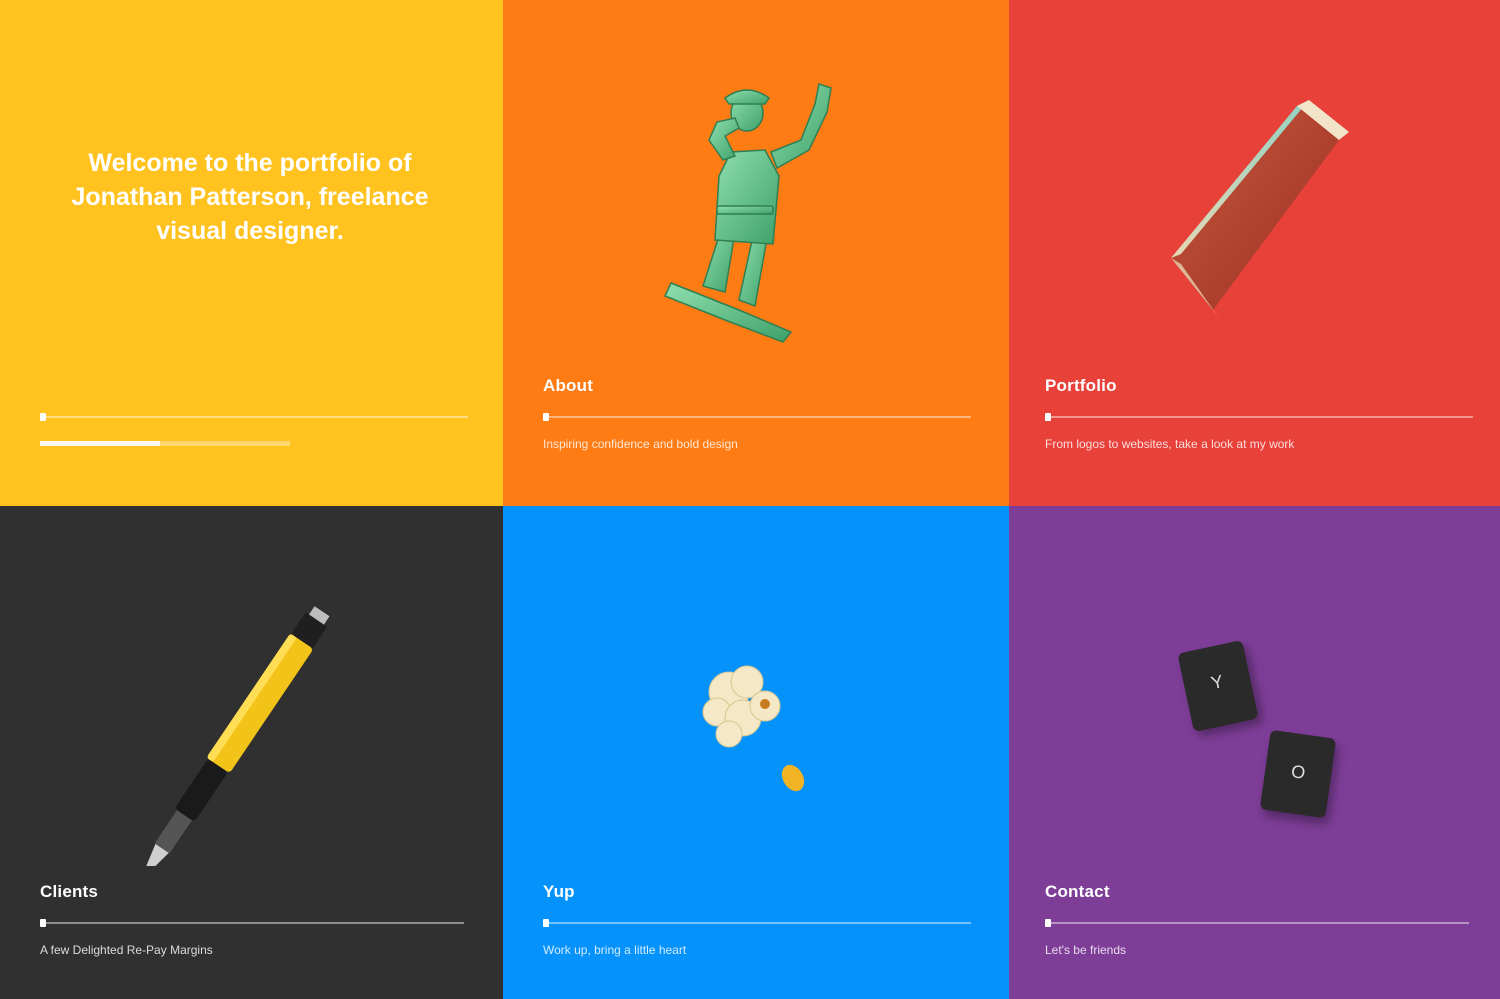 The height and width of the screenshot is (999, 1500). Describe the element at coordinates (1260, 209) in the screenshot. I see `comb-image` at that location.